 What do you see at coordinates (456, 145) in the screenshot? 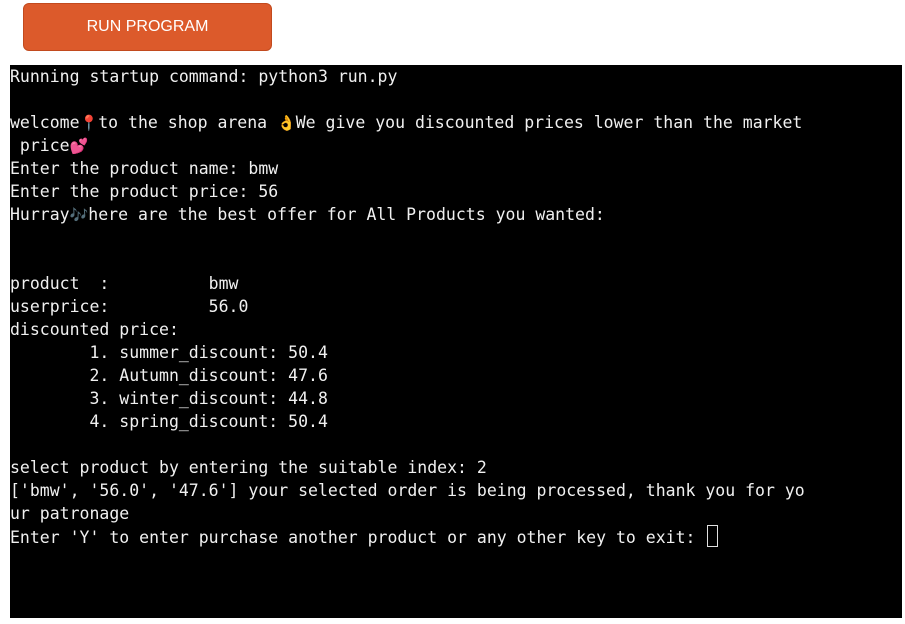
I see `terminal-line-price: price💕` at bounding box center [456, 145].